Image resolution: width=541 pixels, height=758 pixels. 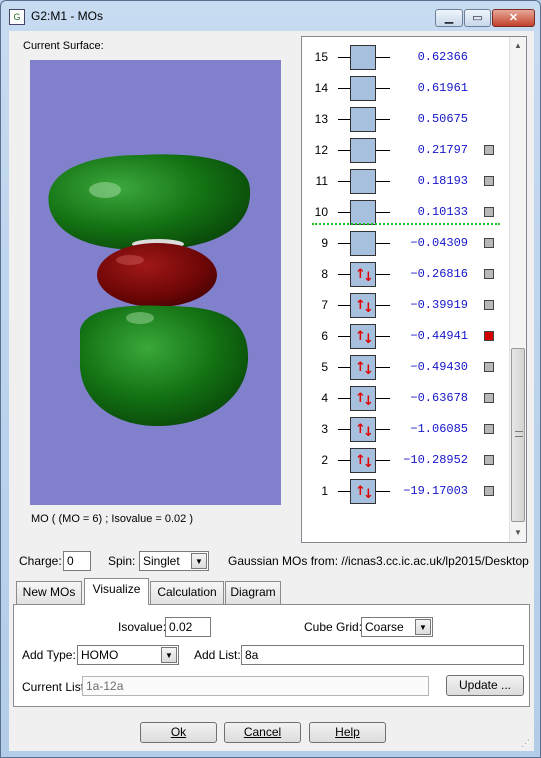 What do you see at coordinates (439, 367) in the screenshot?
I see `mo-energy: −0.49430` at bounding box center [439, 367].